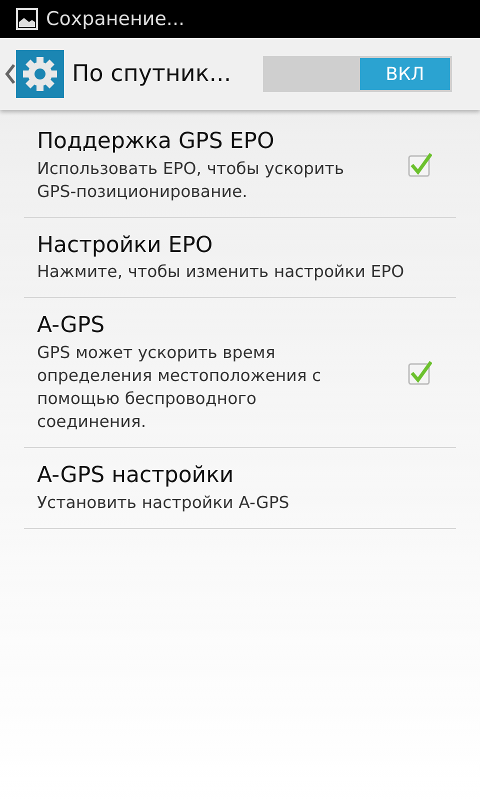 This screenshot has height=800, width=480. I want to click on preference-summary: Использовать EPO, чтобы ускорить GPS-позиционирование., so click(191, 180).